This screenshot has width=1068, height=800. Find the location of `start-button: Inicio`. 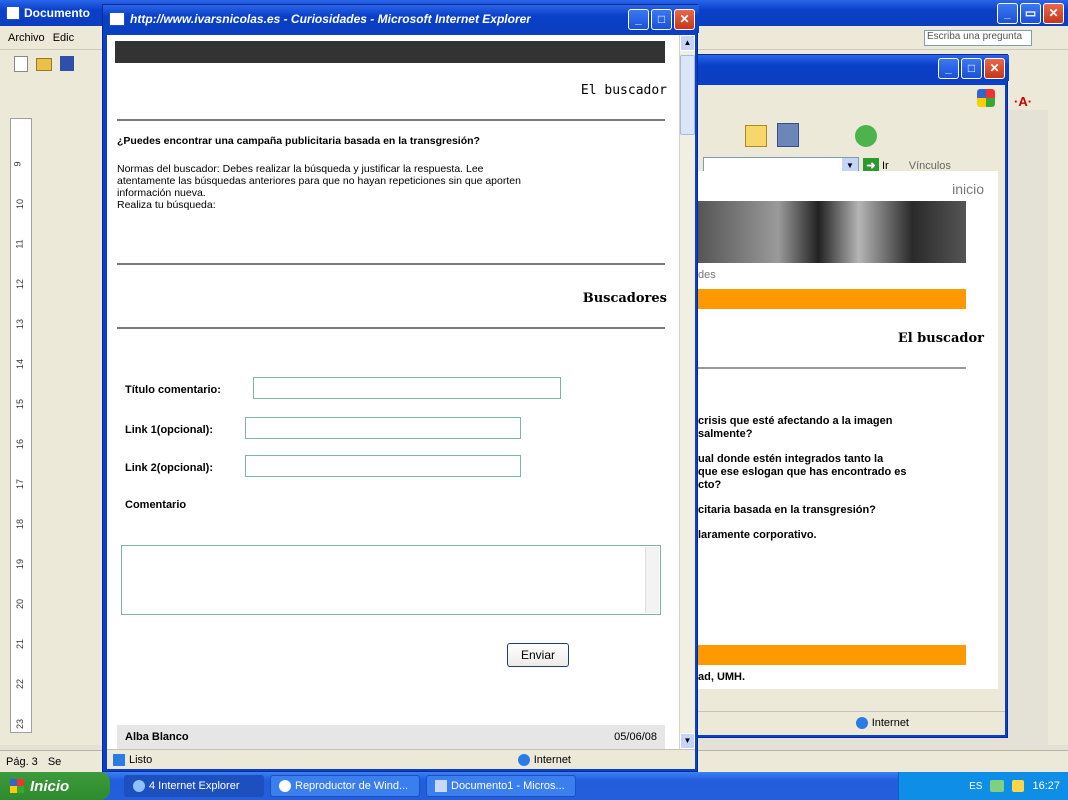

start-button: Inicio is located at coordinates (55, 786).